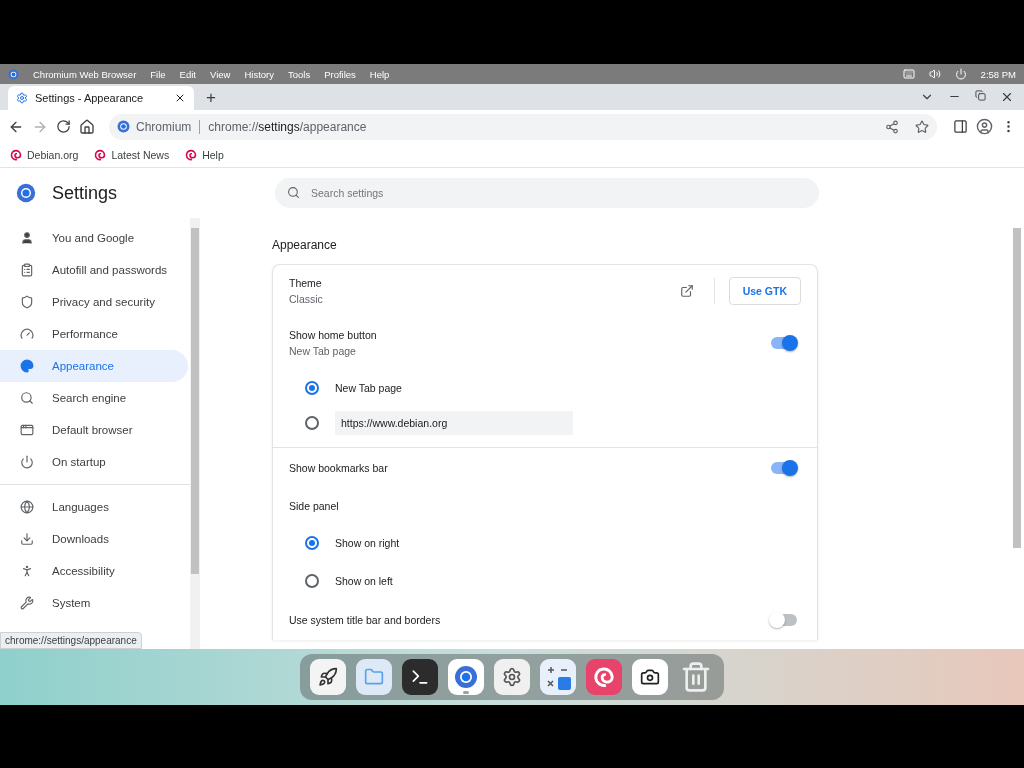 The height and width of the screenshot is (768, 1024). Describe the element at coordinates (27, 366) in the screenshot. I see `palette-icon` at that location.